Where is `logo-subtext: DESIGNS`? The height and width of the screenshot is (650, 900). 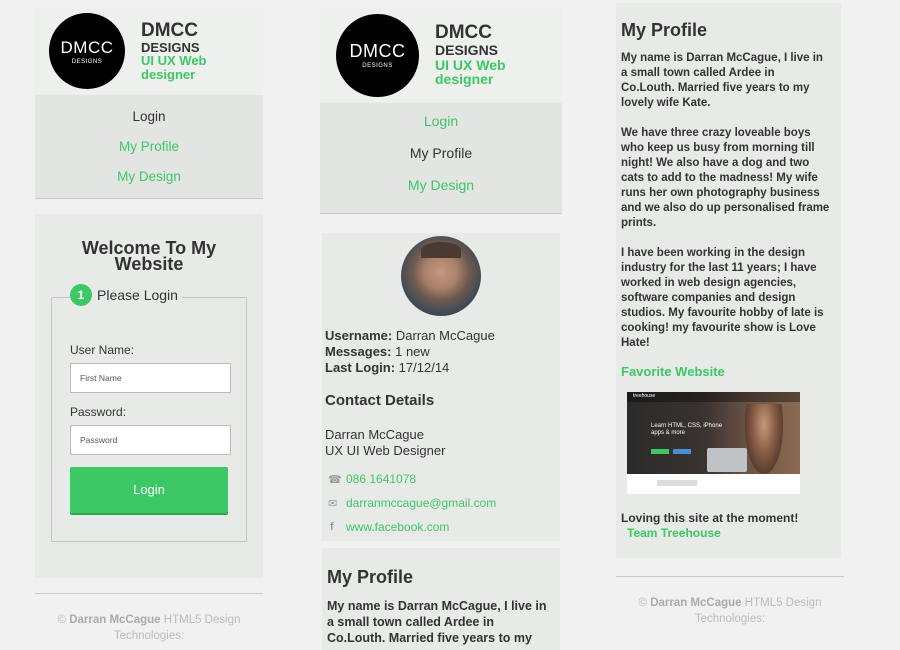
logo-subtext: DESIGNS is located at coordinates (377, 66).